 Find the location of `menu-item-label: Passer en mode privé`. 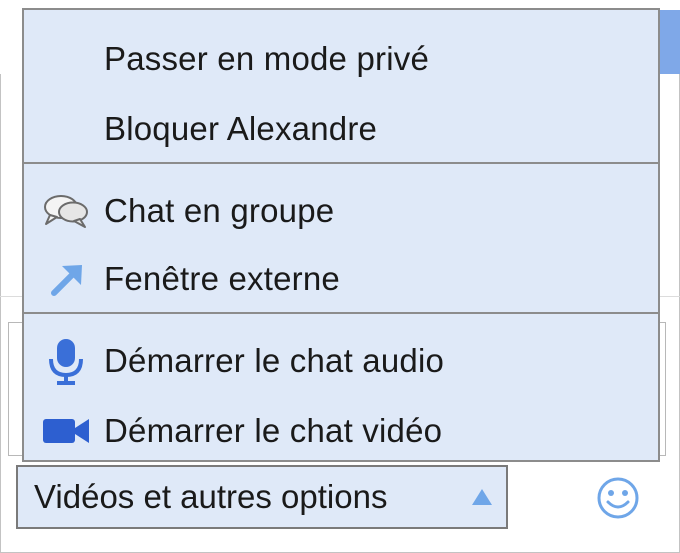

menu-item-label: Passer en mode privé is located at coordinates (266, 58).